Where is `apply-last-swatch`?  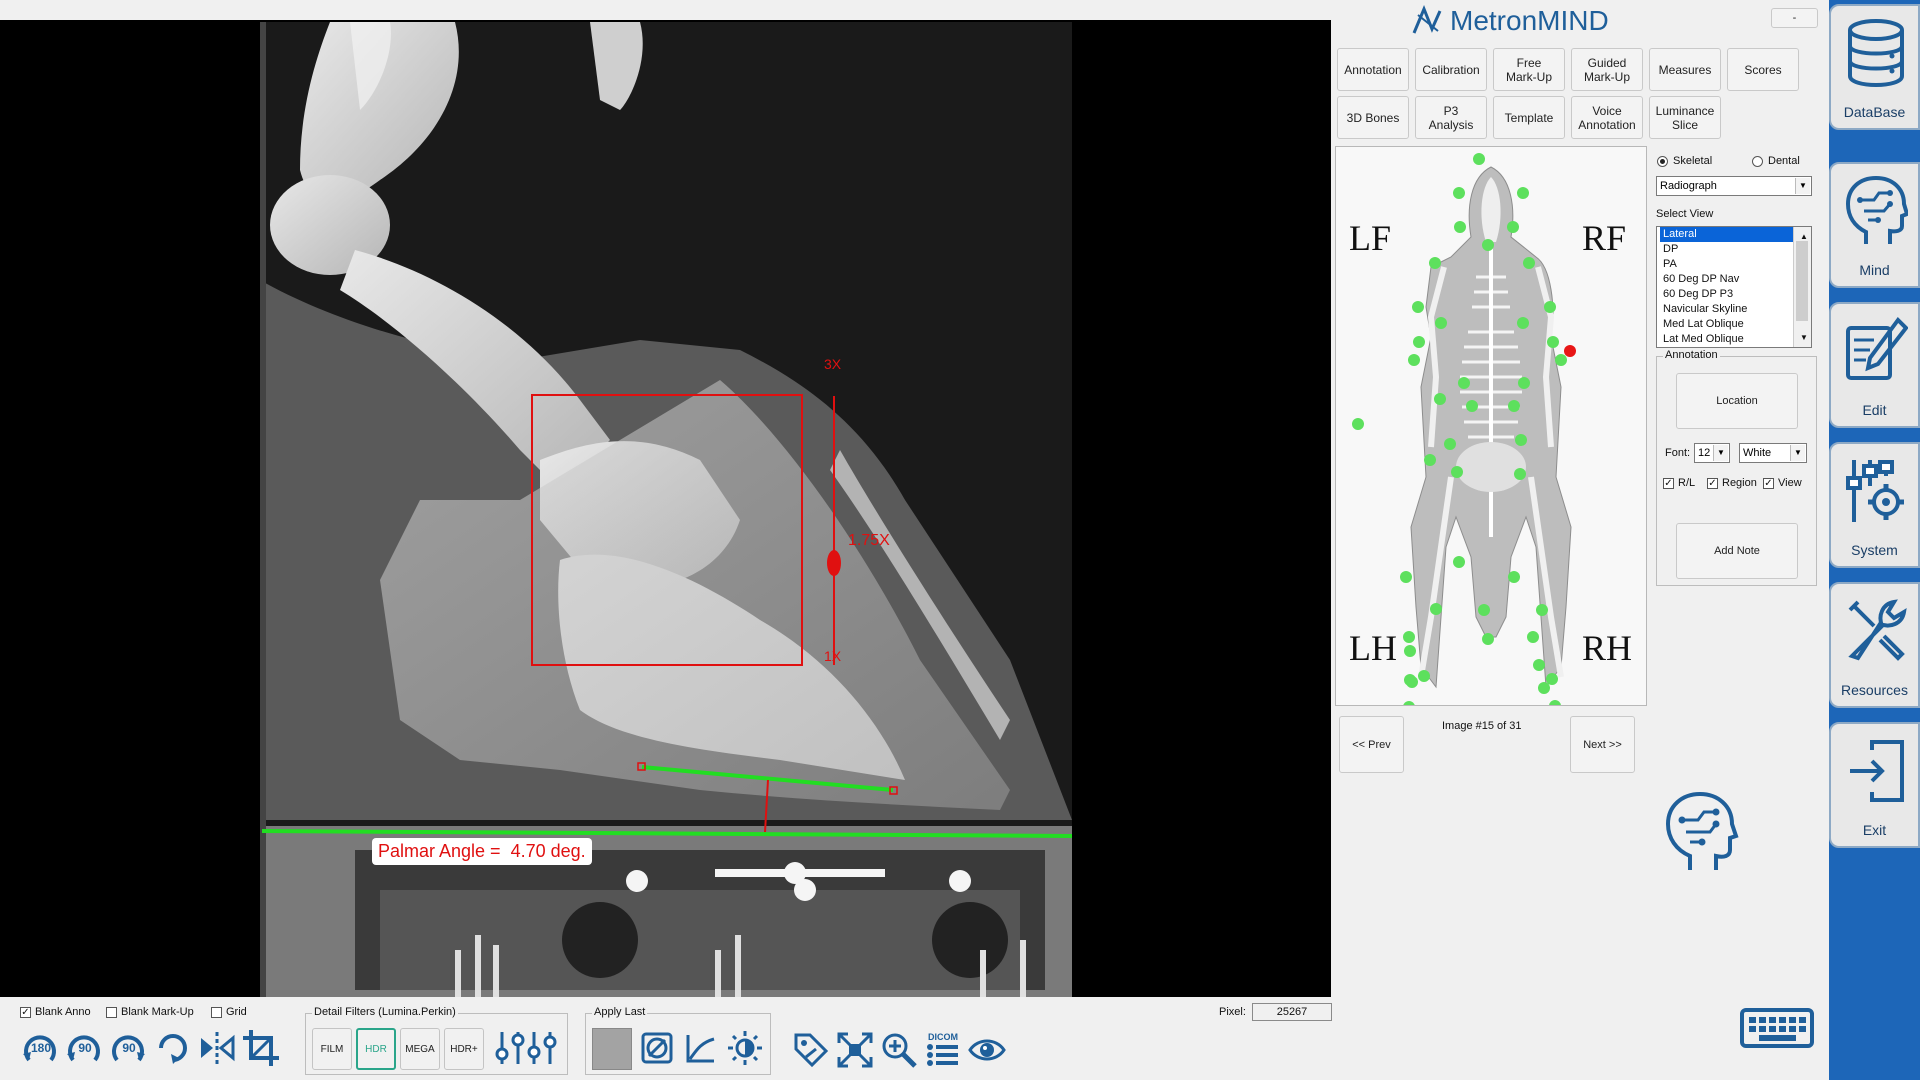 apply-last-swatch is located at coordinates (612, 1049).